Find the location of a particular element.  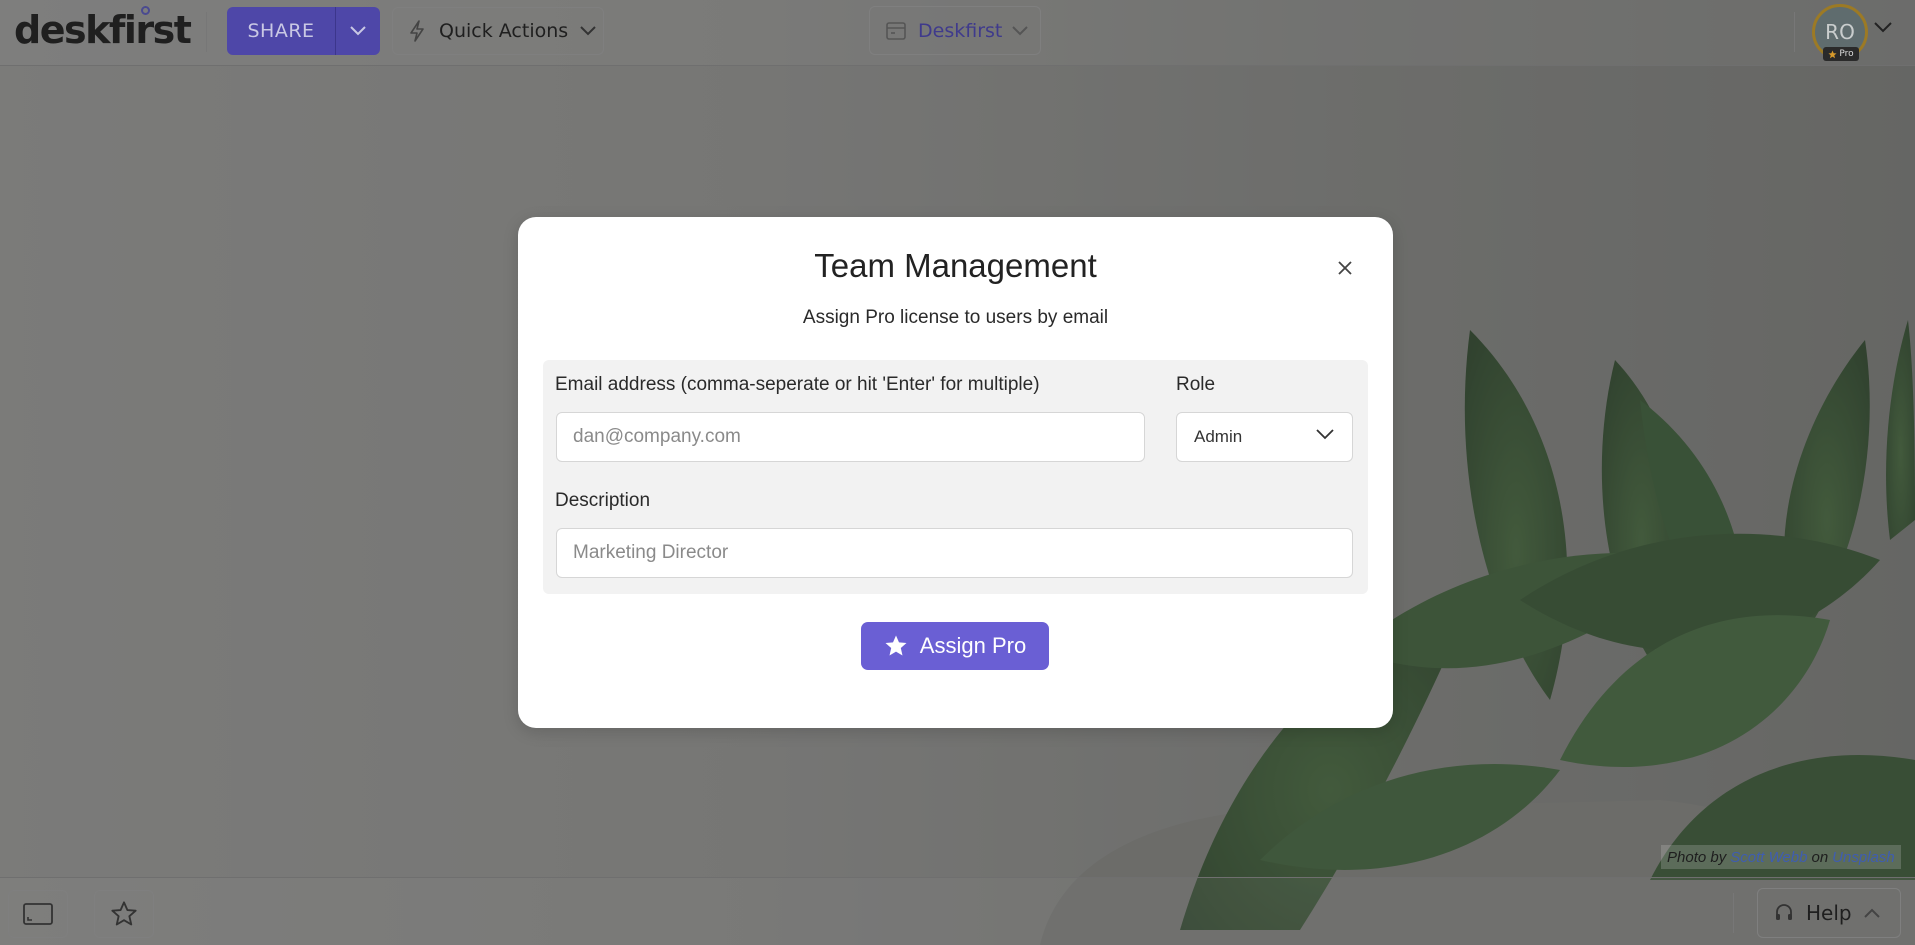

star-outline-icon is located at coordinates (124, 913).